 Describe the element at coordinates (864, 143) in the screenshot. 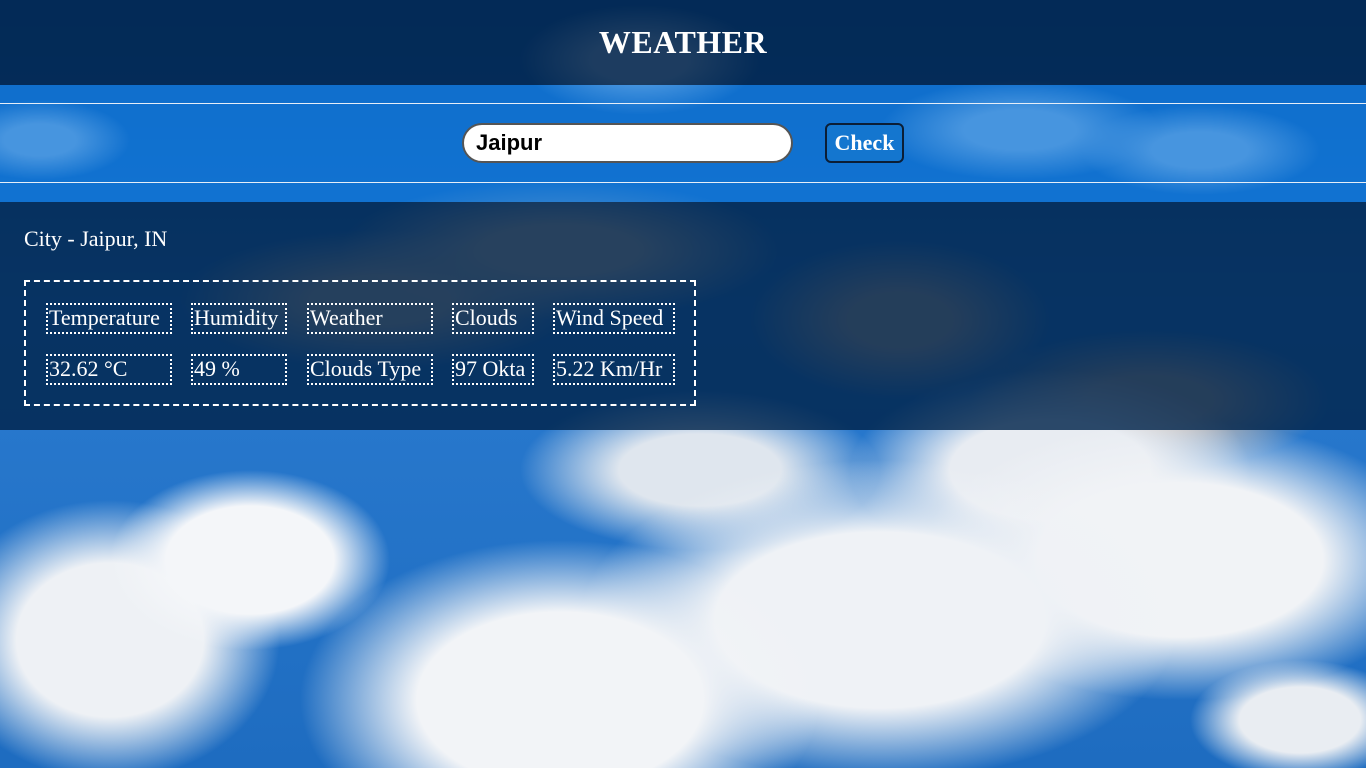

I see `check-button: Check` at that location.